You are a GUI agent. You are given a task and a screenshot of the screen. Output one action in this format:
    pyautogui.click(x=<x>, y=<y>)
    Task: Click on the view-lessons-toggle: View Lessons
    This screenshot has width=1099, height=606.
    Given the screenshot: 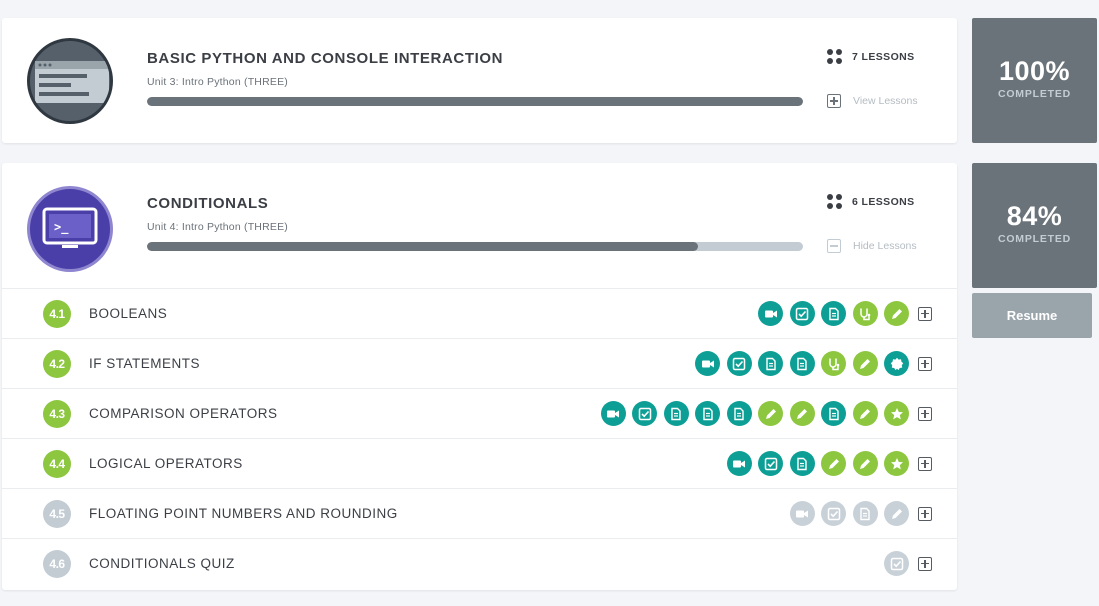 What is the action you would take?
    pyautogui.click(x=872, y=101)
    